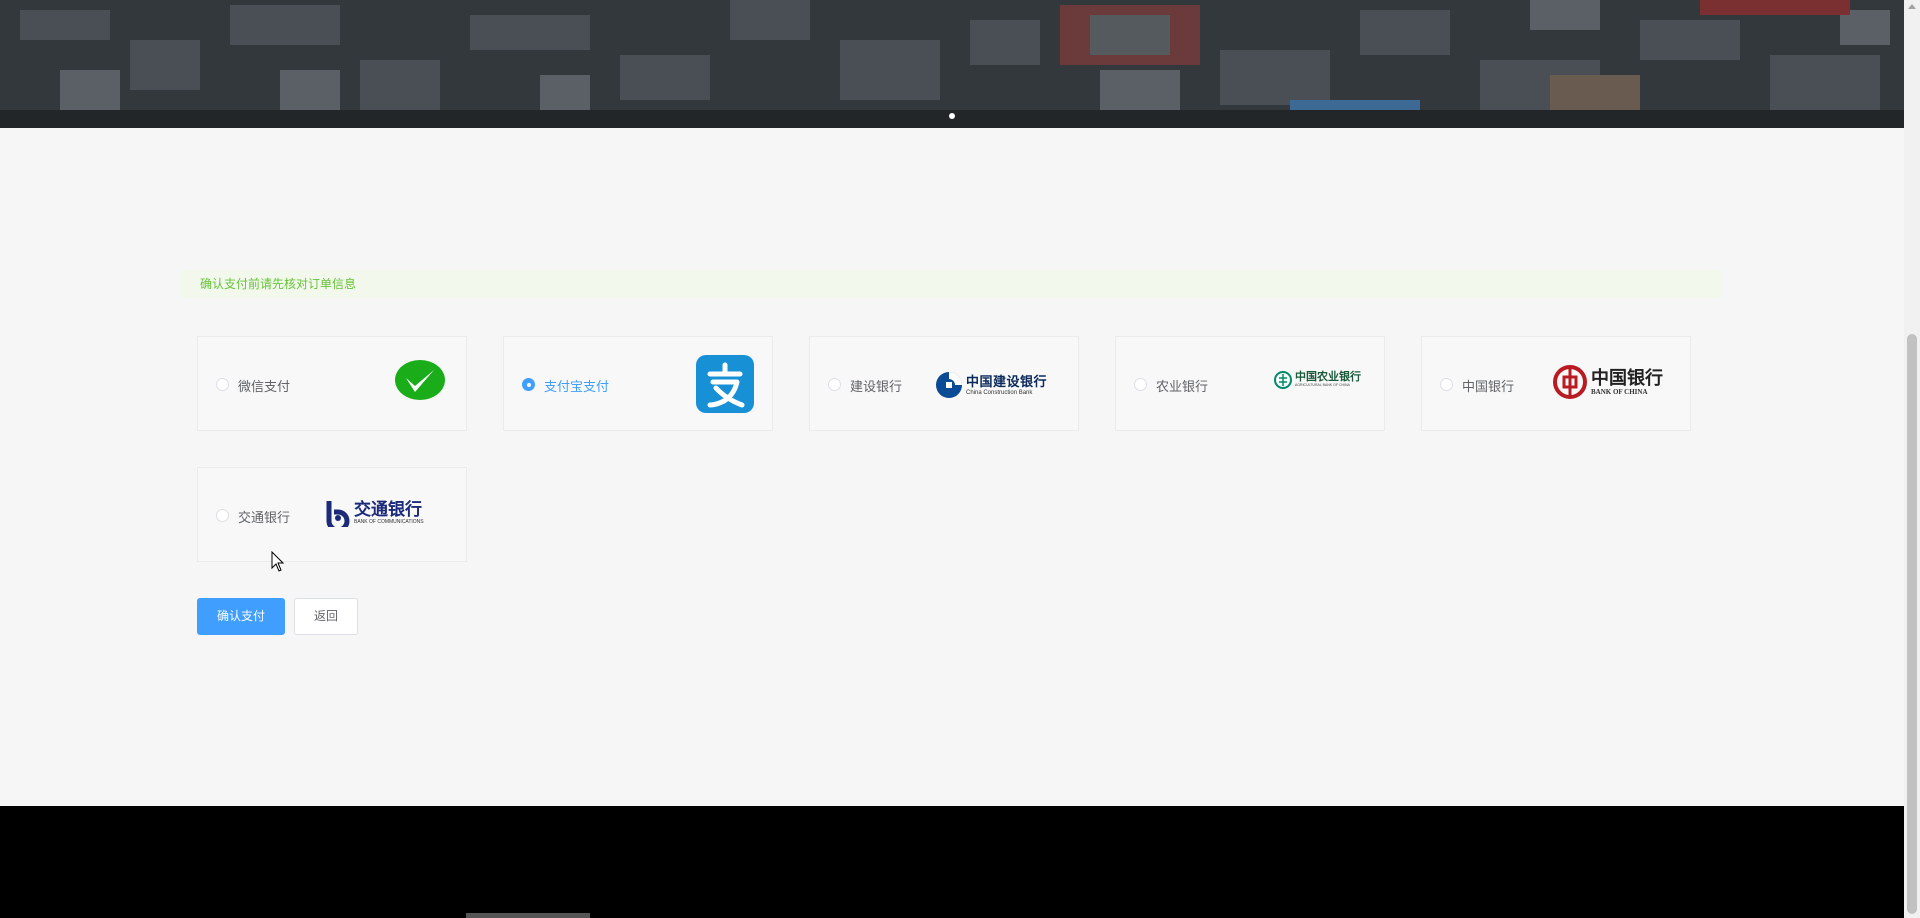  I want to click on payment-option-abc: 农业银行 中国农业银行 AGRICULTURAL BANK OF CHINA, so click(1250, 383).